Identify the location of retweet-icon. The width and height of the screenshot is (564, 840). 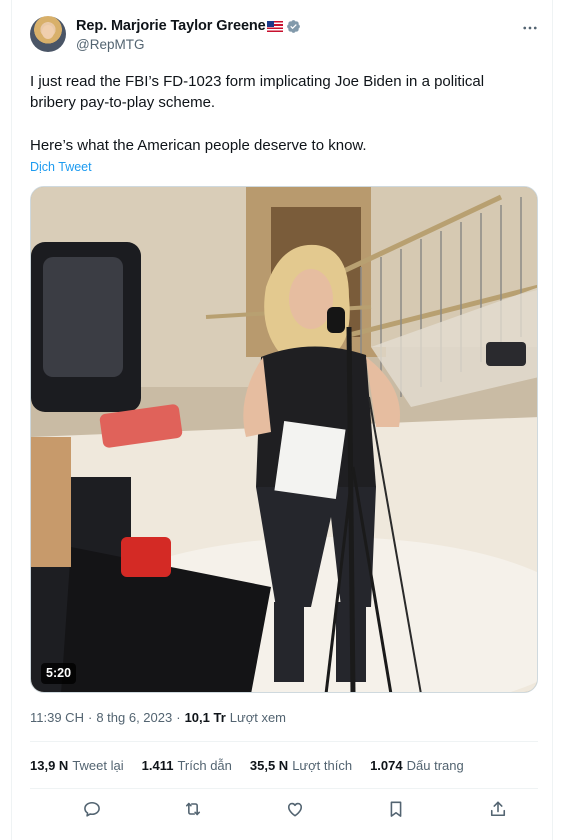
(193, 809).